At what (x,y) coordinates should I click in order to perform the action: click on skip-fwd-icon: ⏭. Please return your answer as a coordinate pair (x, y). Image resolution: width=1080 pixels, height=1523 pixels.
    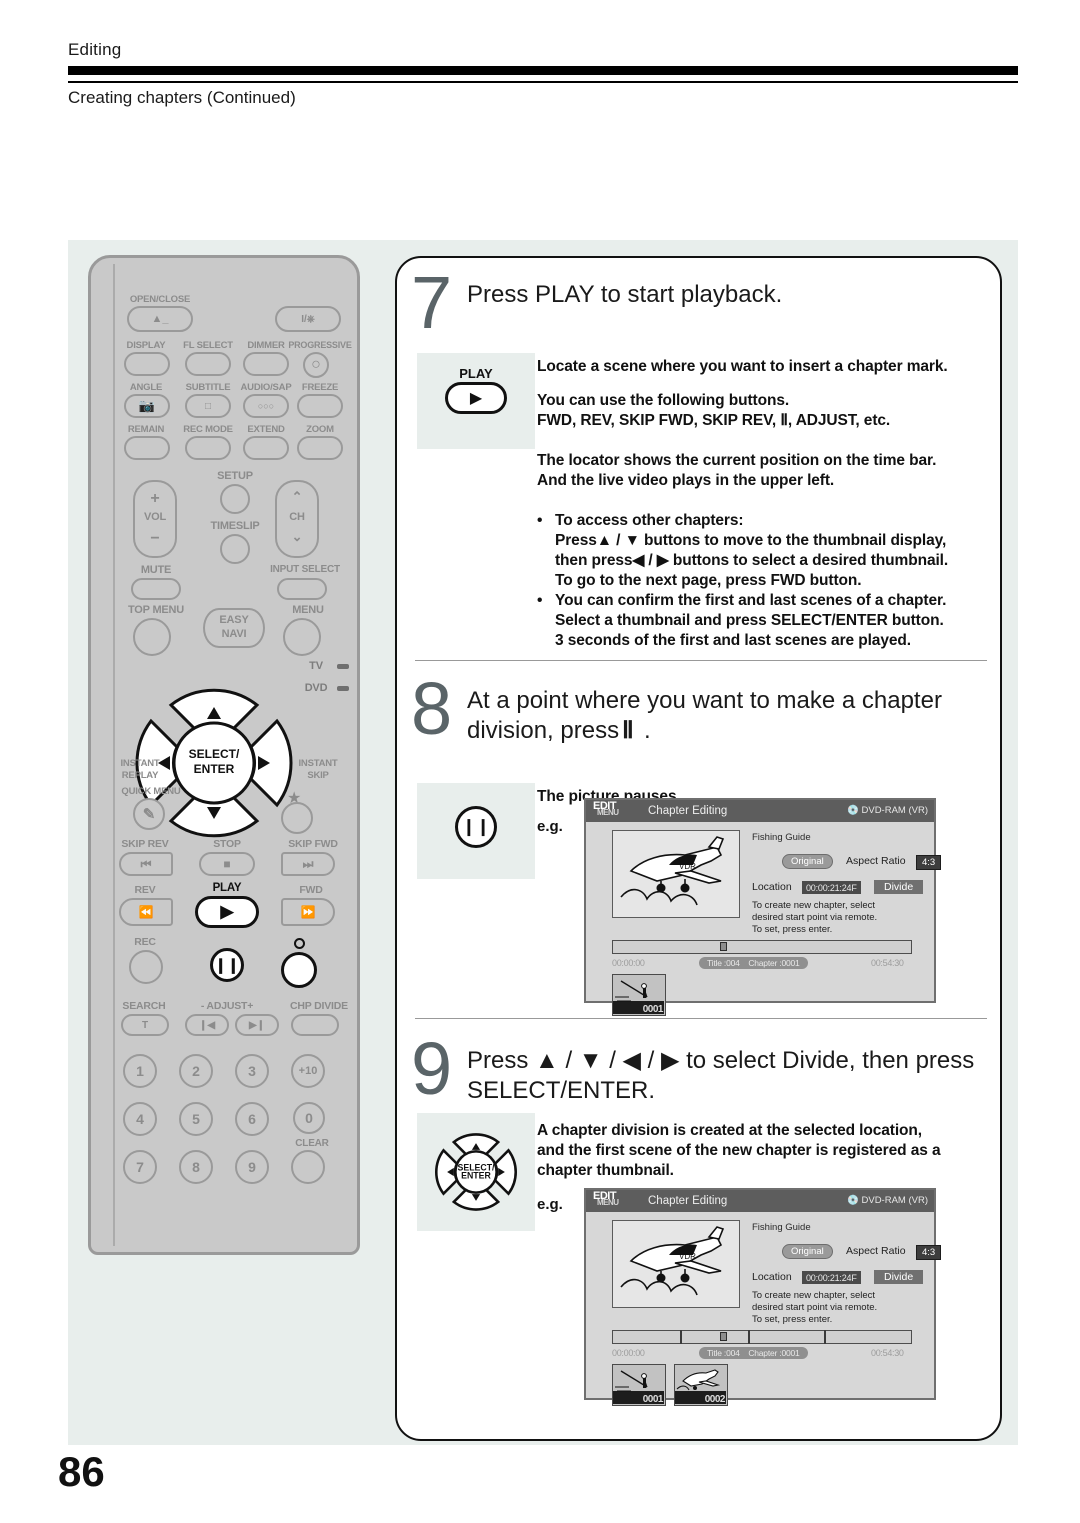
    Looking at the image, I should click on (308, 863).